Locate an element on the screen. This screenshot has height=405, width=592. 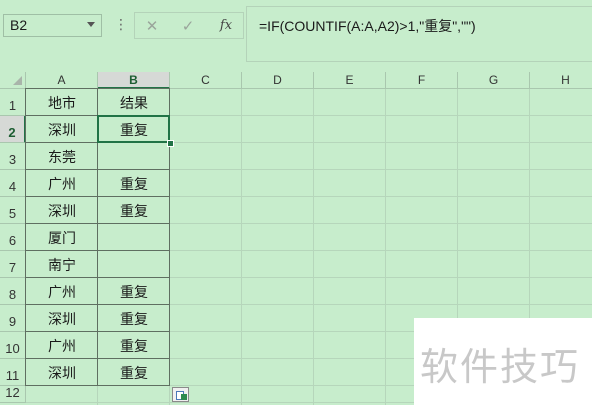
cell-a5: 深圳 is located at coordinates (62, 210).